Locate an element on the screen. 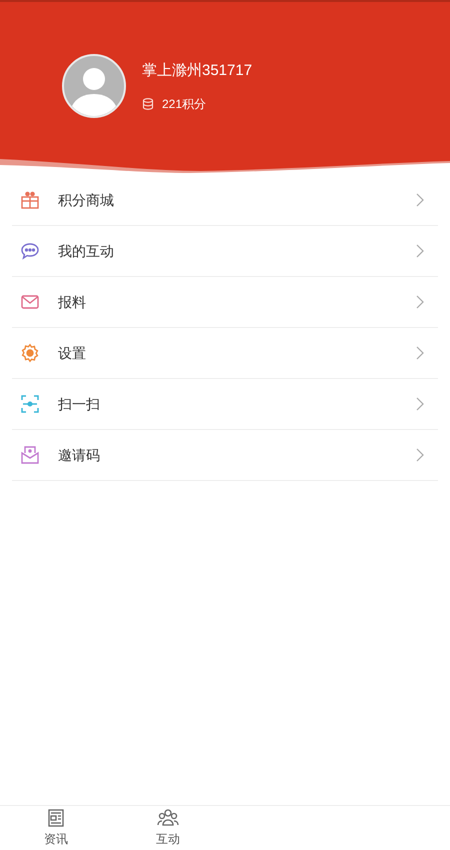 This screenshot has width=450, height=850. tab: 互动 is located at coordinates (168, 828).